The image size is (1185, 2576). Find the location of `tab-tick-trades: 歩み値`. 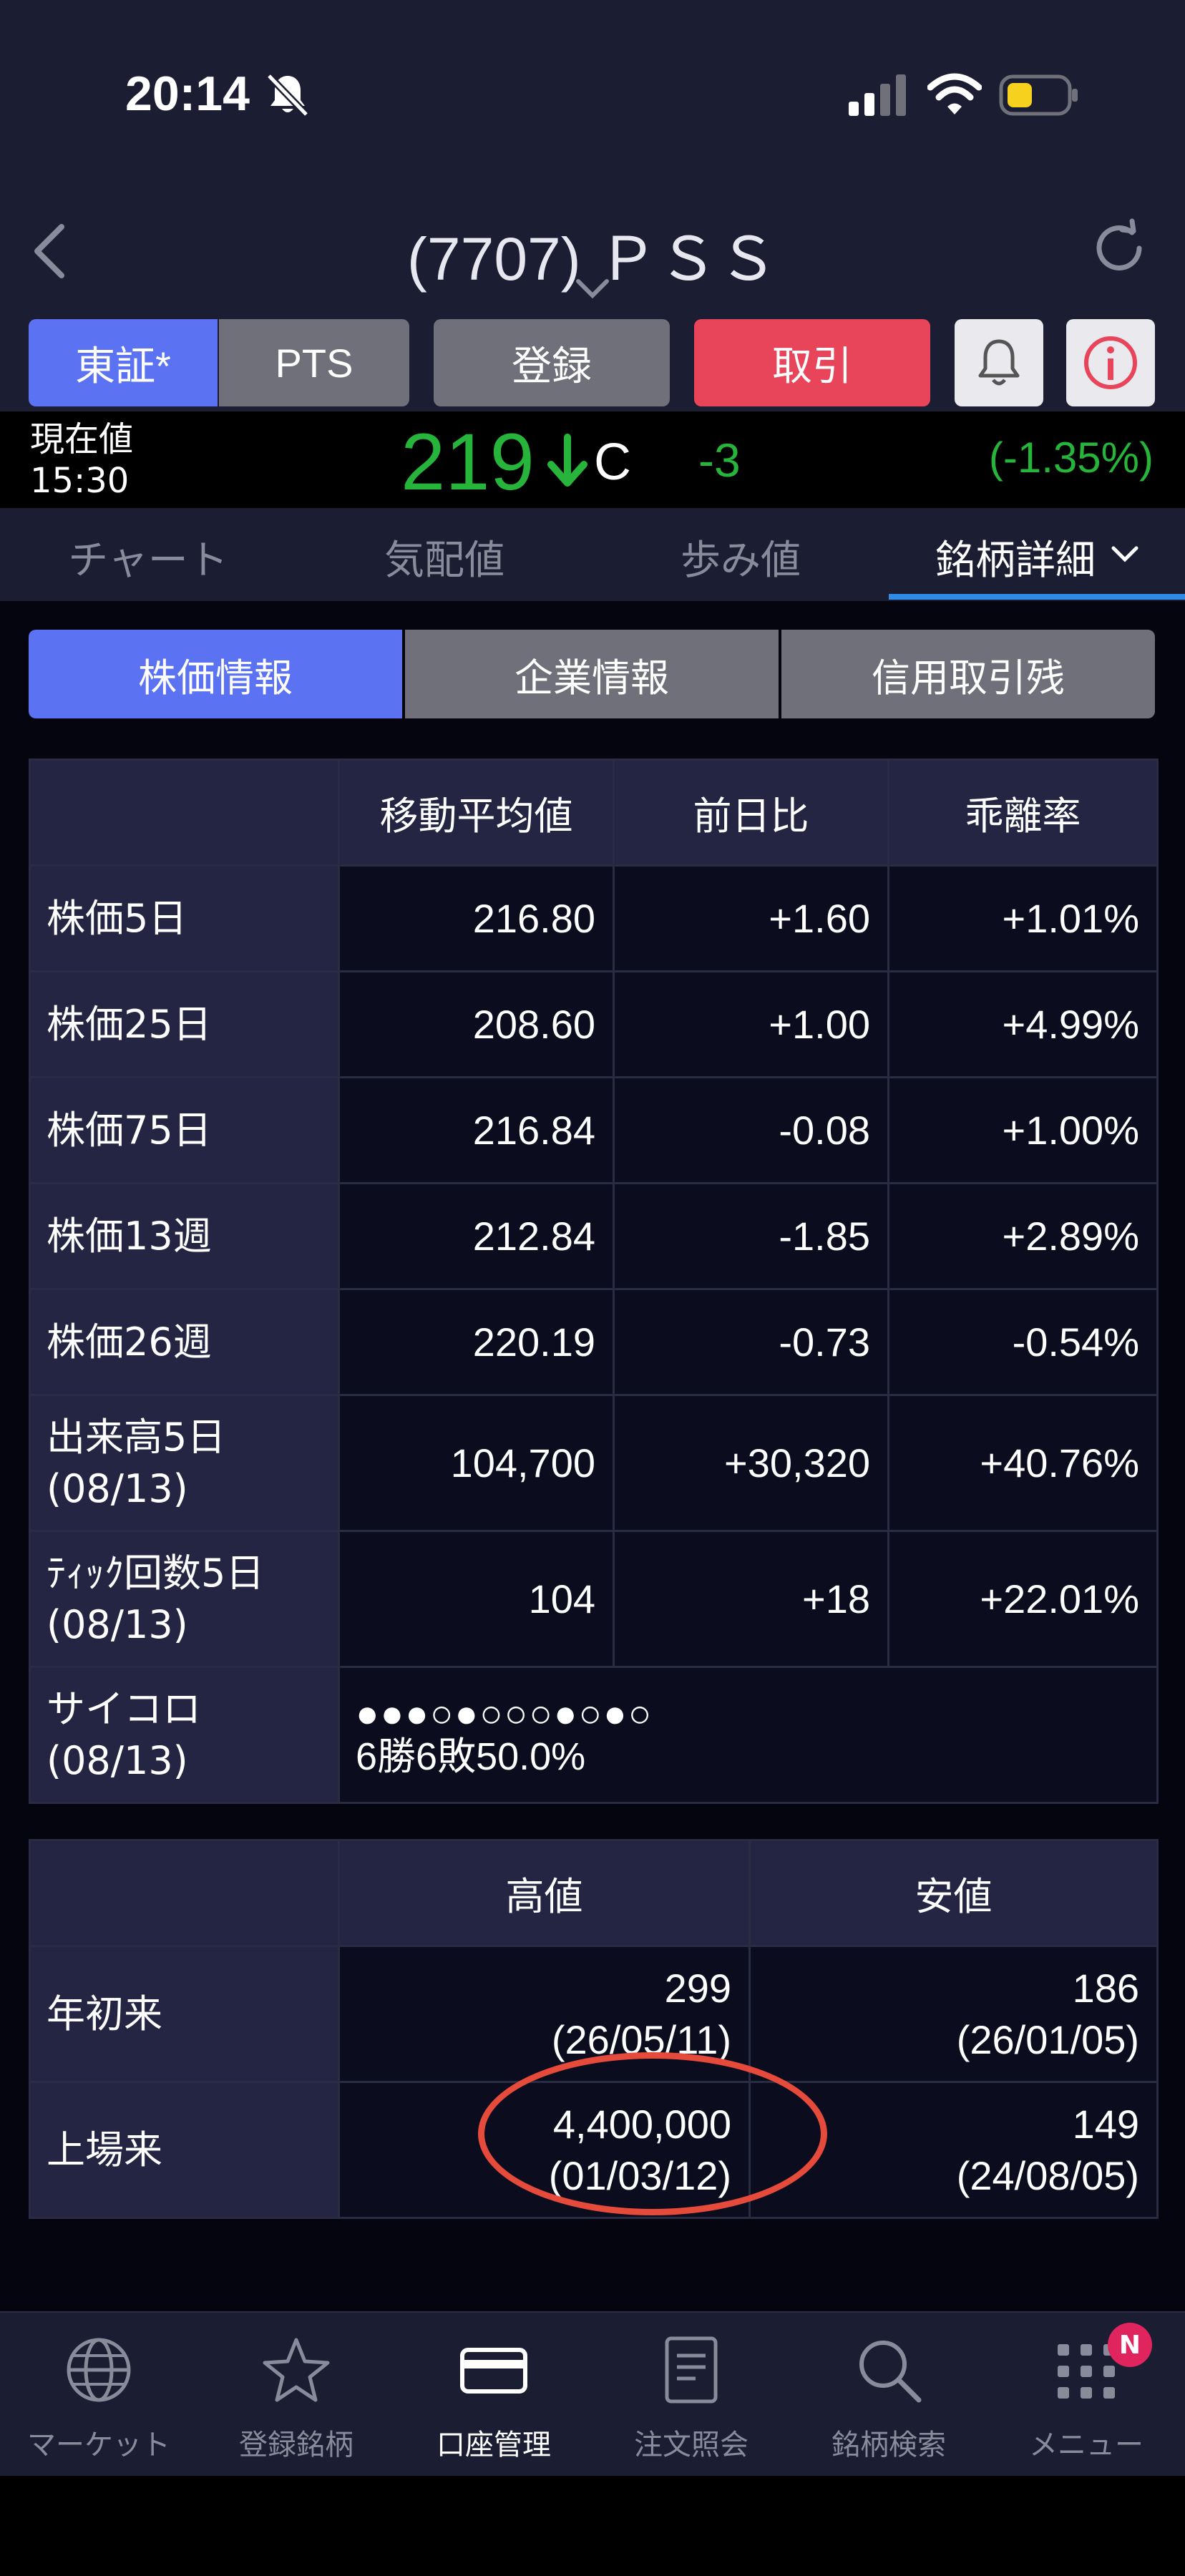

tab-tick-trades: 歩み値 is located at coordinates (740, 557).